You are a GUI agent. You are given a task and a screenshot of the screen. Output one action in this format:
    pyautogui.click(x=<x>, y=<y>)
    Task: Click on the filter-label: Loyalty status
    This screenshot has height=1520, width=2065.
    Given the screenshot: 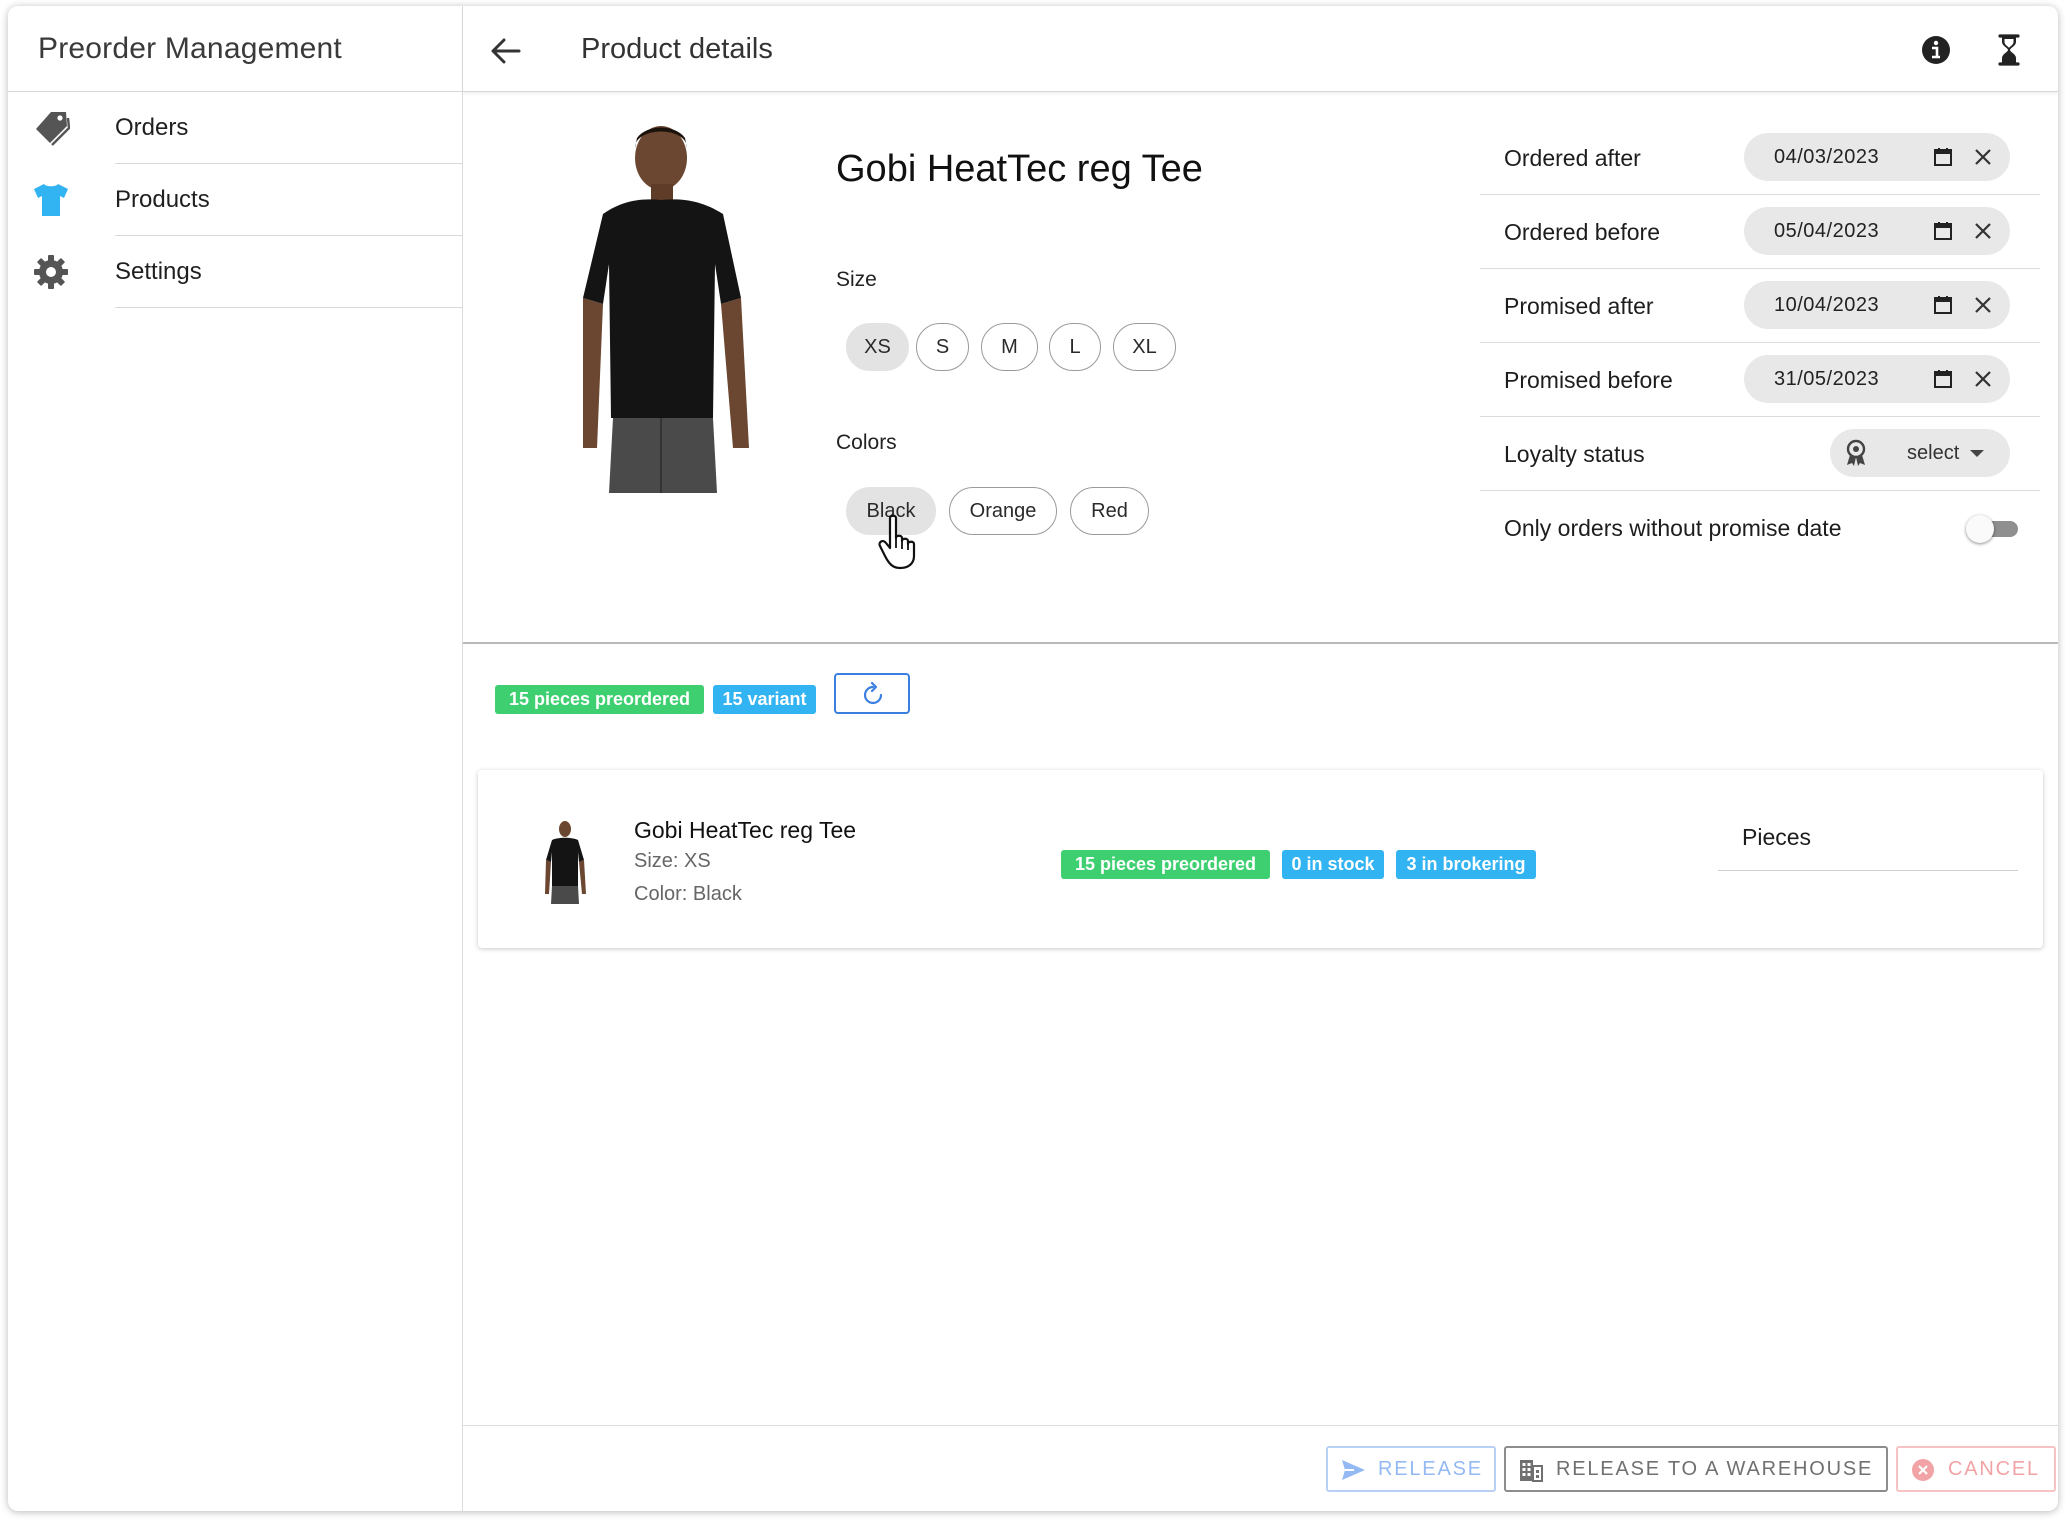 What is the action you would take?
    pyautogui.click(x=1574, y=453)
    